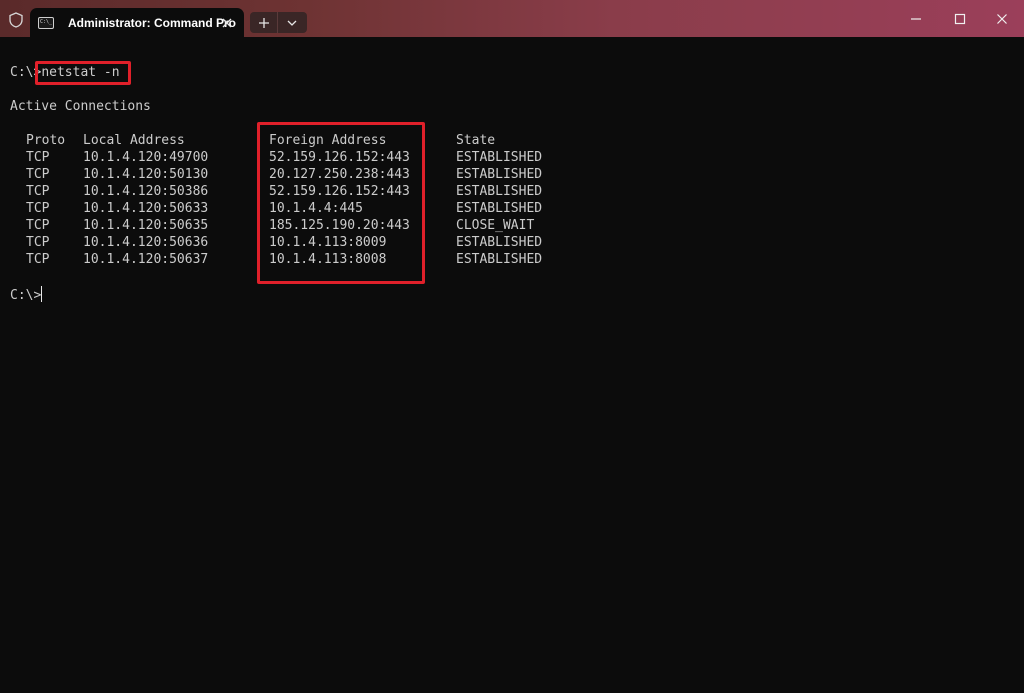 The height and width of the screenshot is (693, 1024). I want to click on plus-icon, so click(263, 22).